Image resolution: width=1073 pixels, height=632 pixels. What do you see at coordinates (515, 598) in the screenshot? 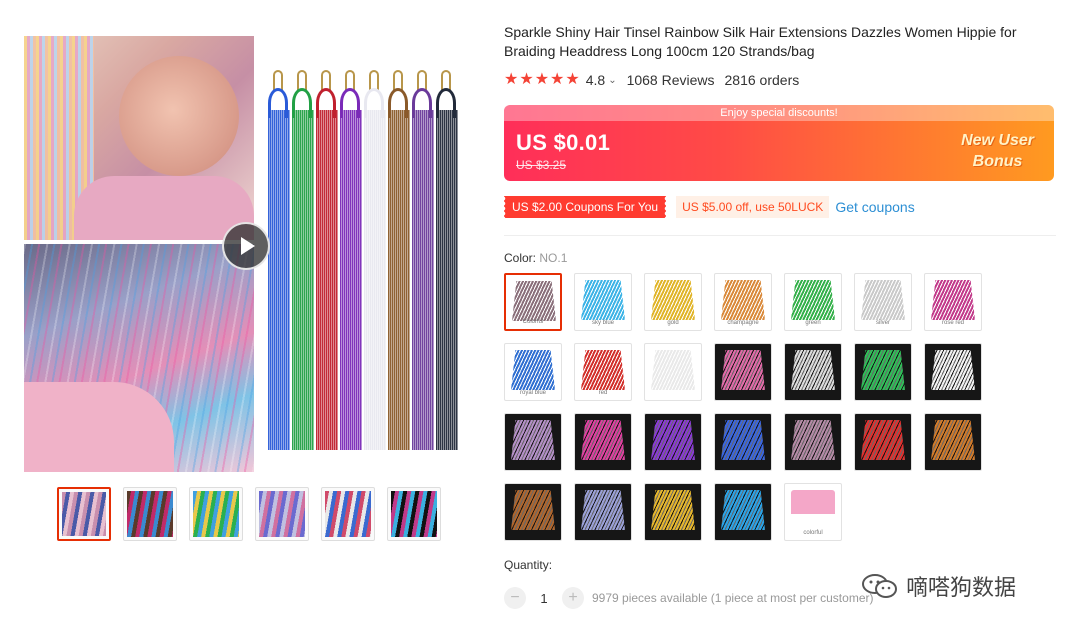
I see `quantity-decrease-button: −` at bounding box center [515, 598].